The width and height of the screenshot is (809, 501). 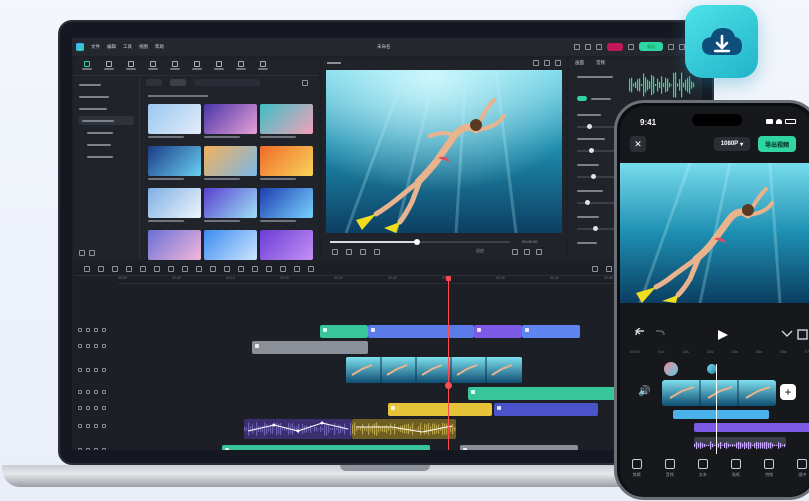 What do you see at coordinates (732, 144) in the screenshot?
I see `resolution-select: 1080P ▾` at bounding box center [732, 144].